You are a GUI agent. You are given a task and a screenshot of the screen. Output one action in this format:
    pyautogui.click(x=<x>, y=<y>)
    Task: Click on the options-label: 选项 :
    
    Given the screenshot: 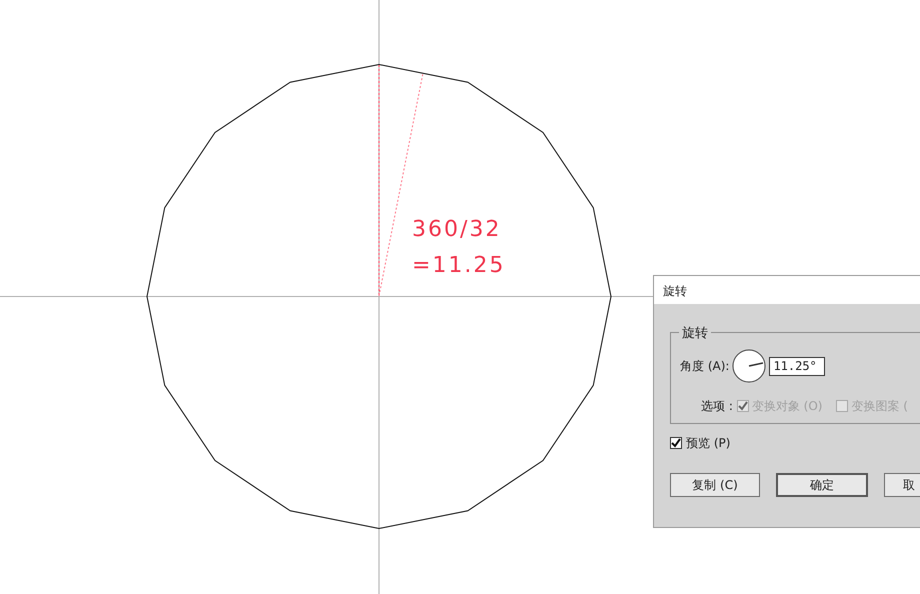 What is the action you would take?
    pyautogui.click(x=717, y=406)
    